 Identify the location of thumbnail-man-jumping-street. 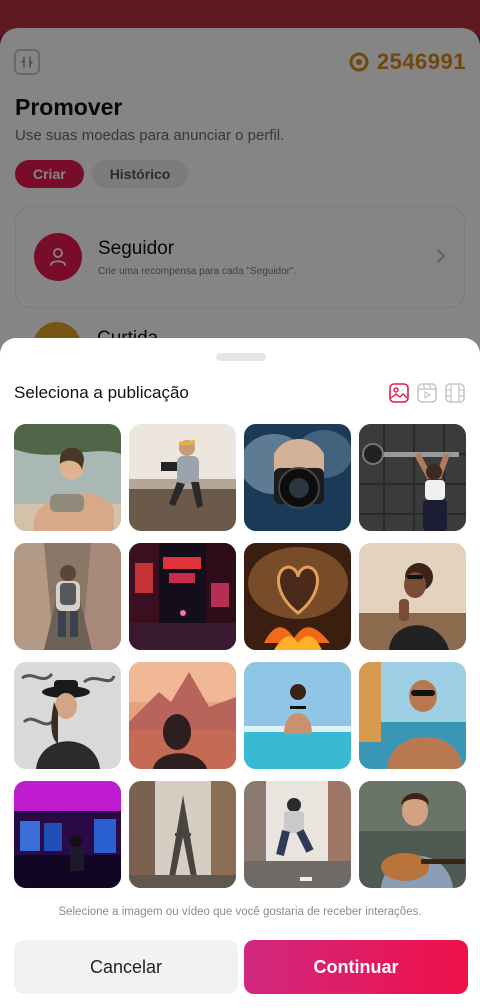
(297, 834).